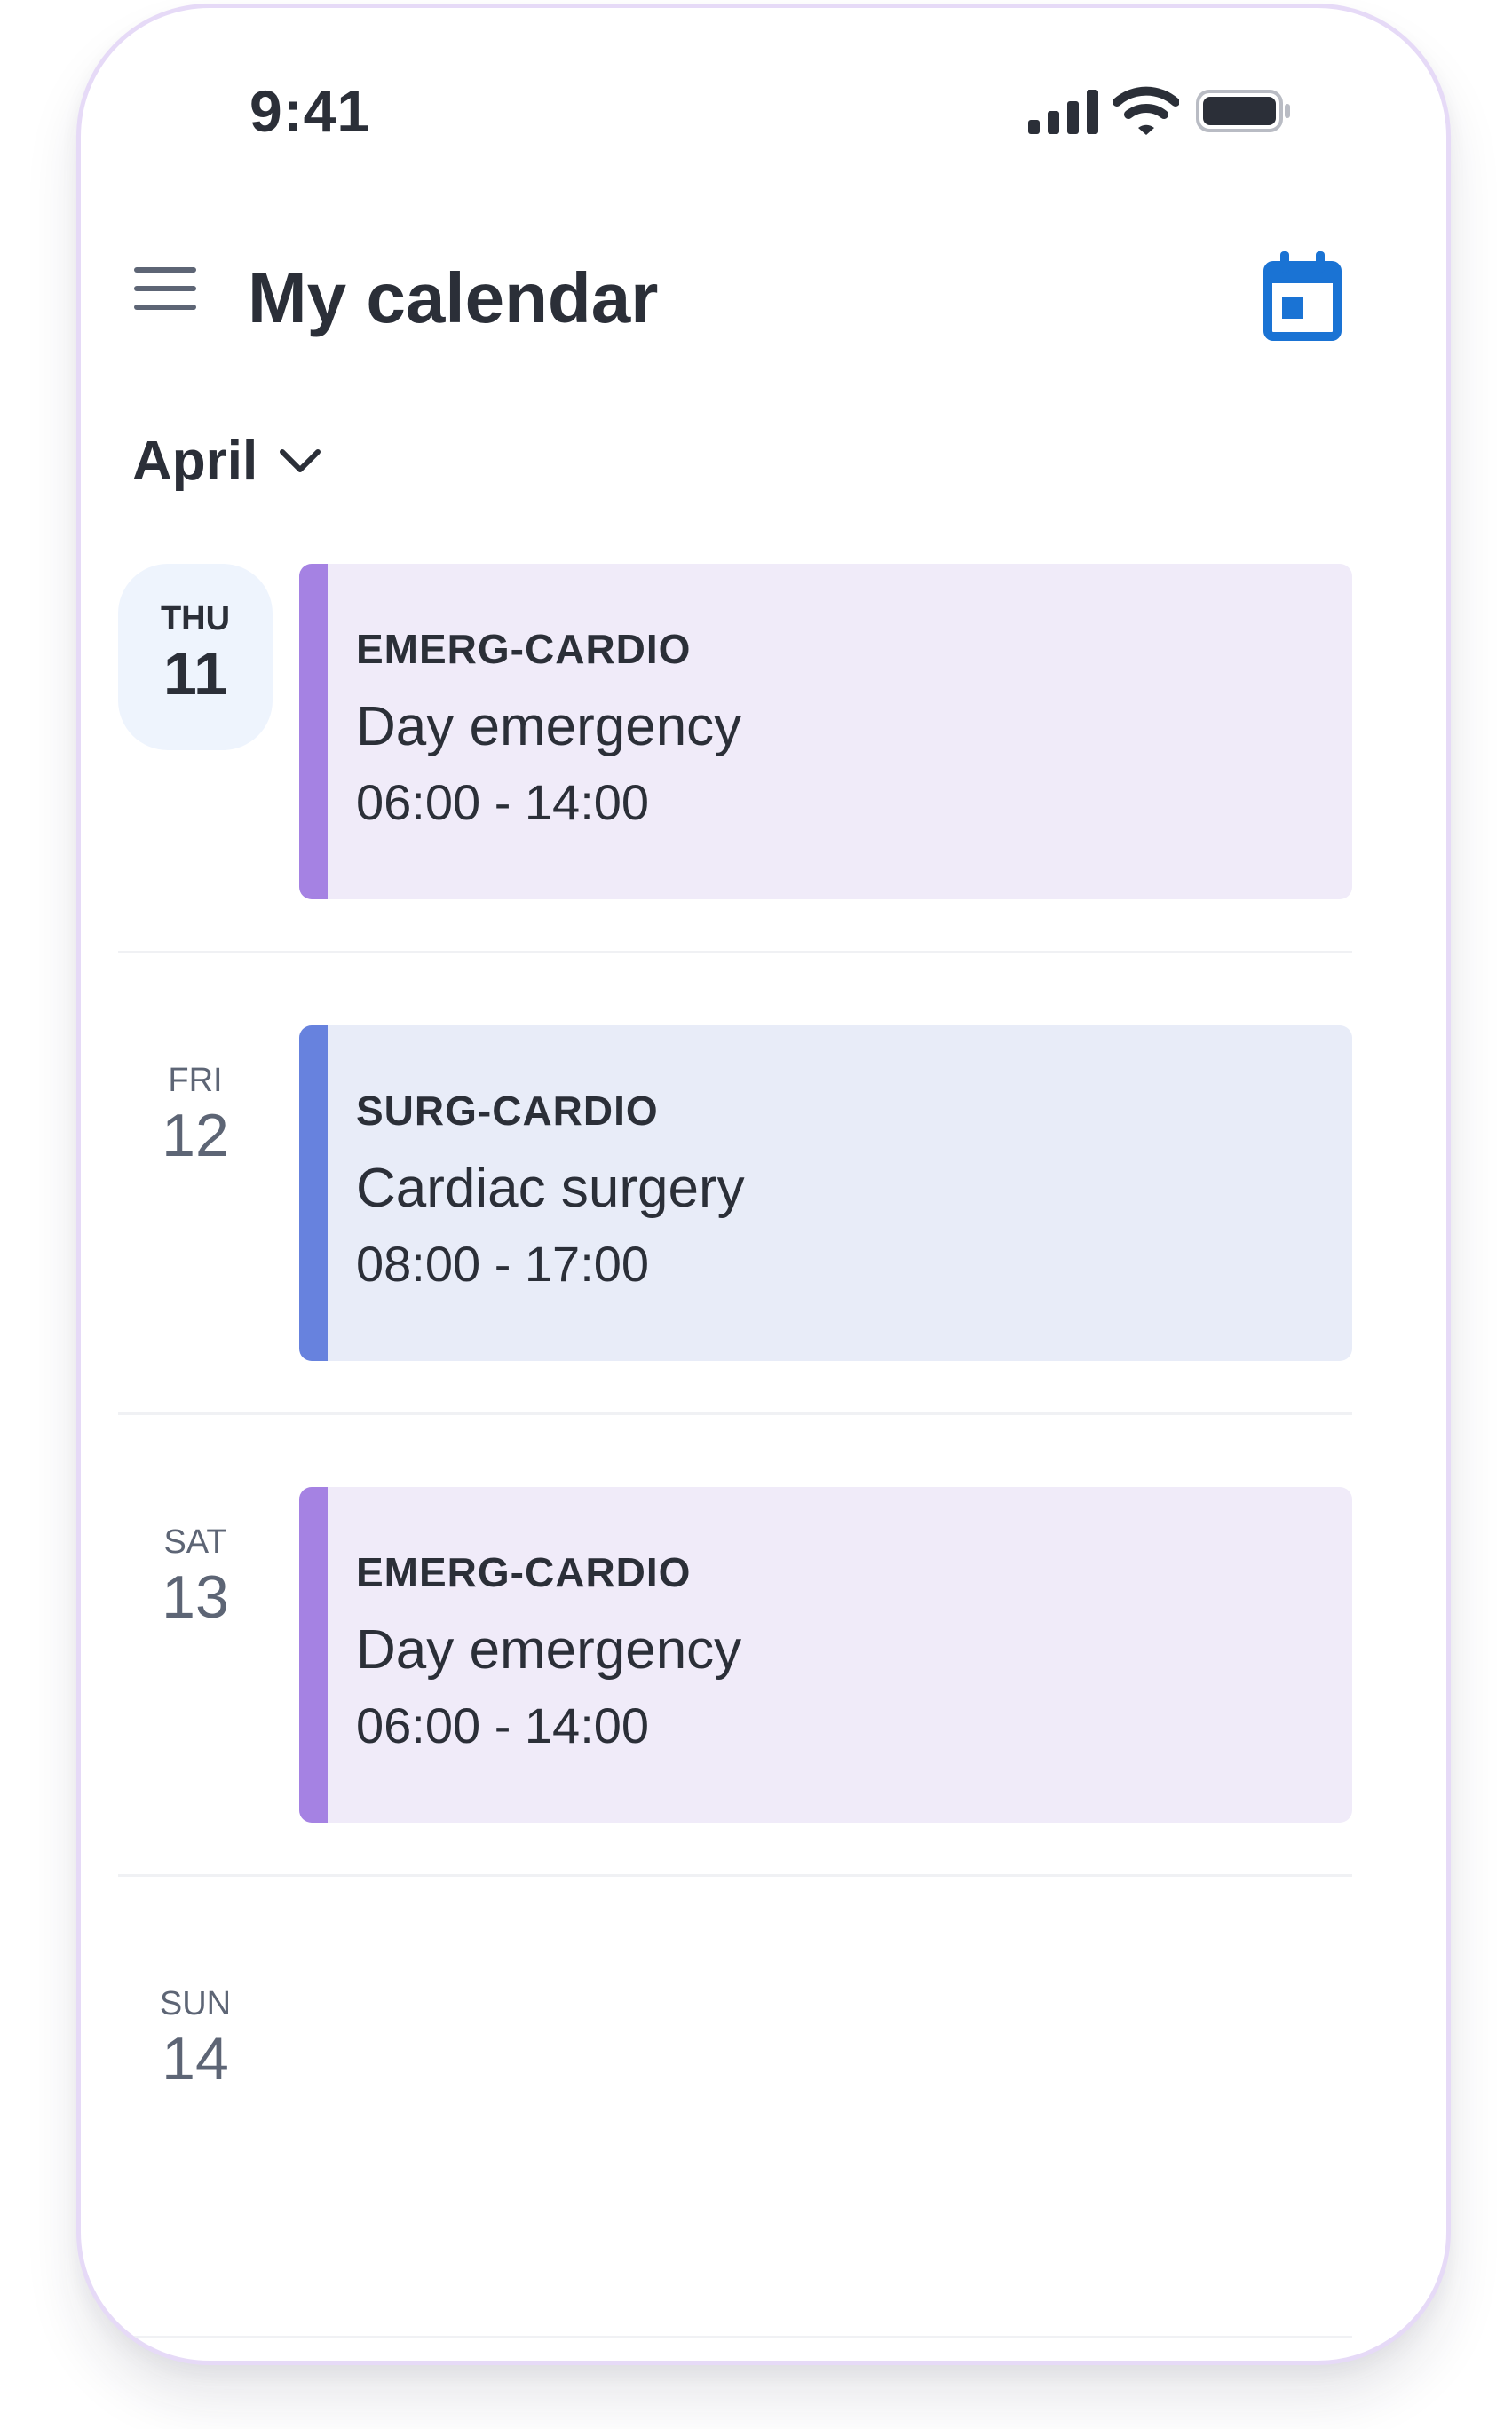 Image resolution: width=1512 pixels, height=2429 pixels. Describe the element at coordinates (300, 461) in the screenshot. I see `chevron-down-icon` at that location.